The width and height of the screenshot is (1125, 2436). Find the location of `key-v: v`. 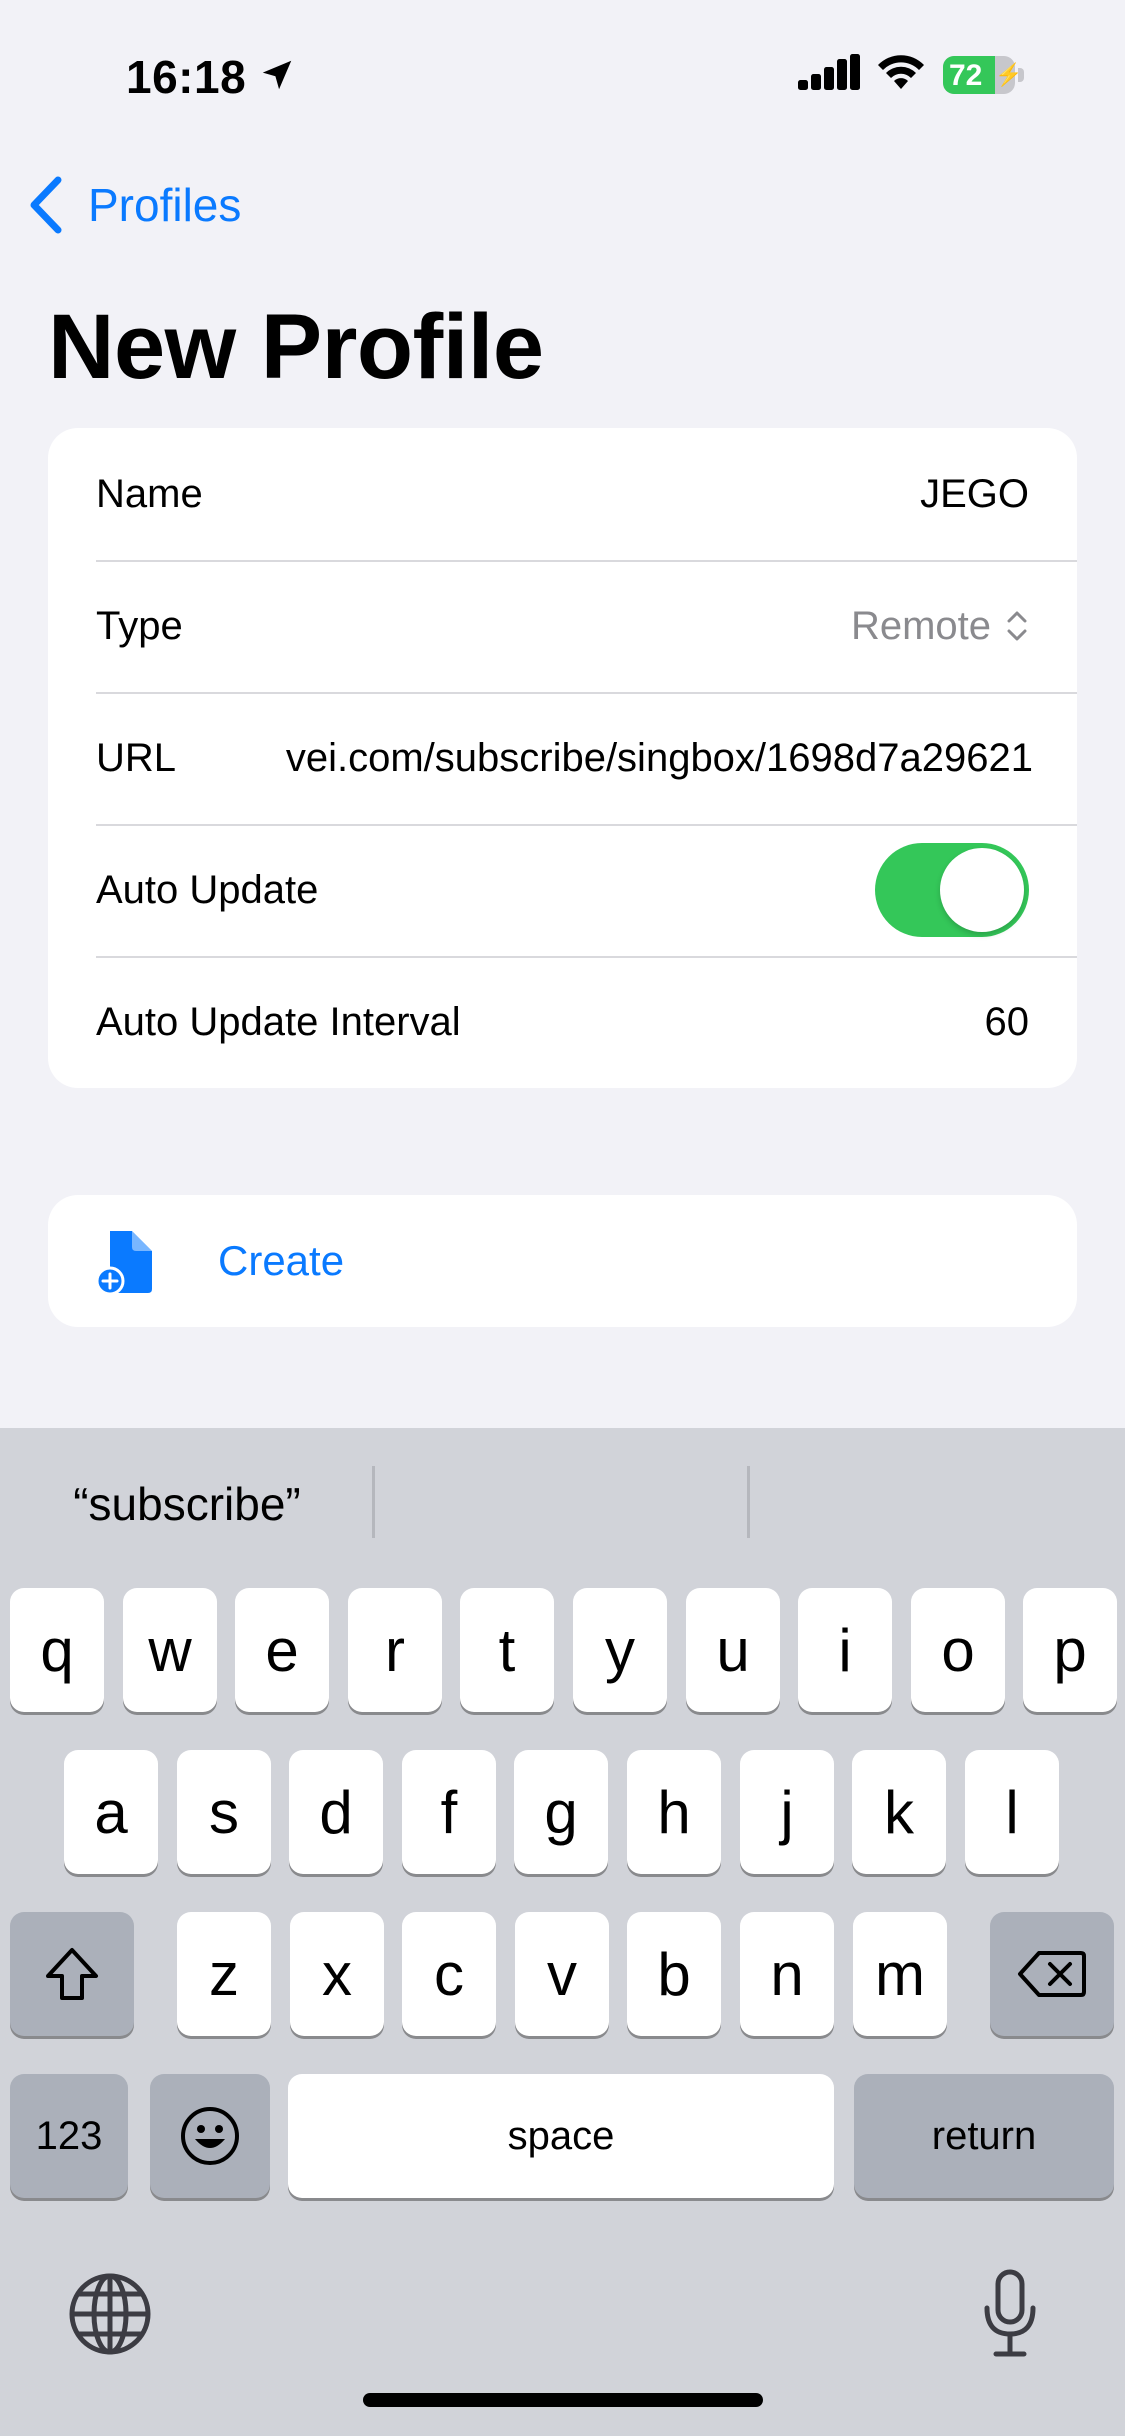

key-v: v is located at coordinates (562, 1974).